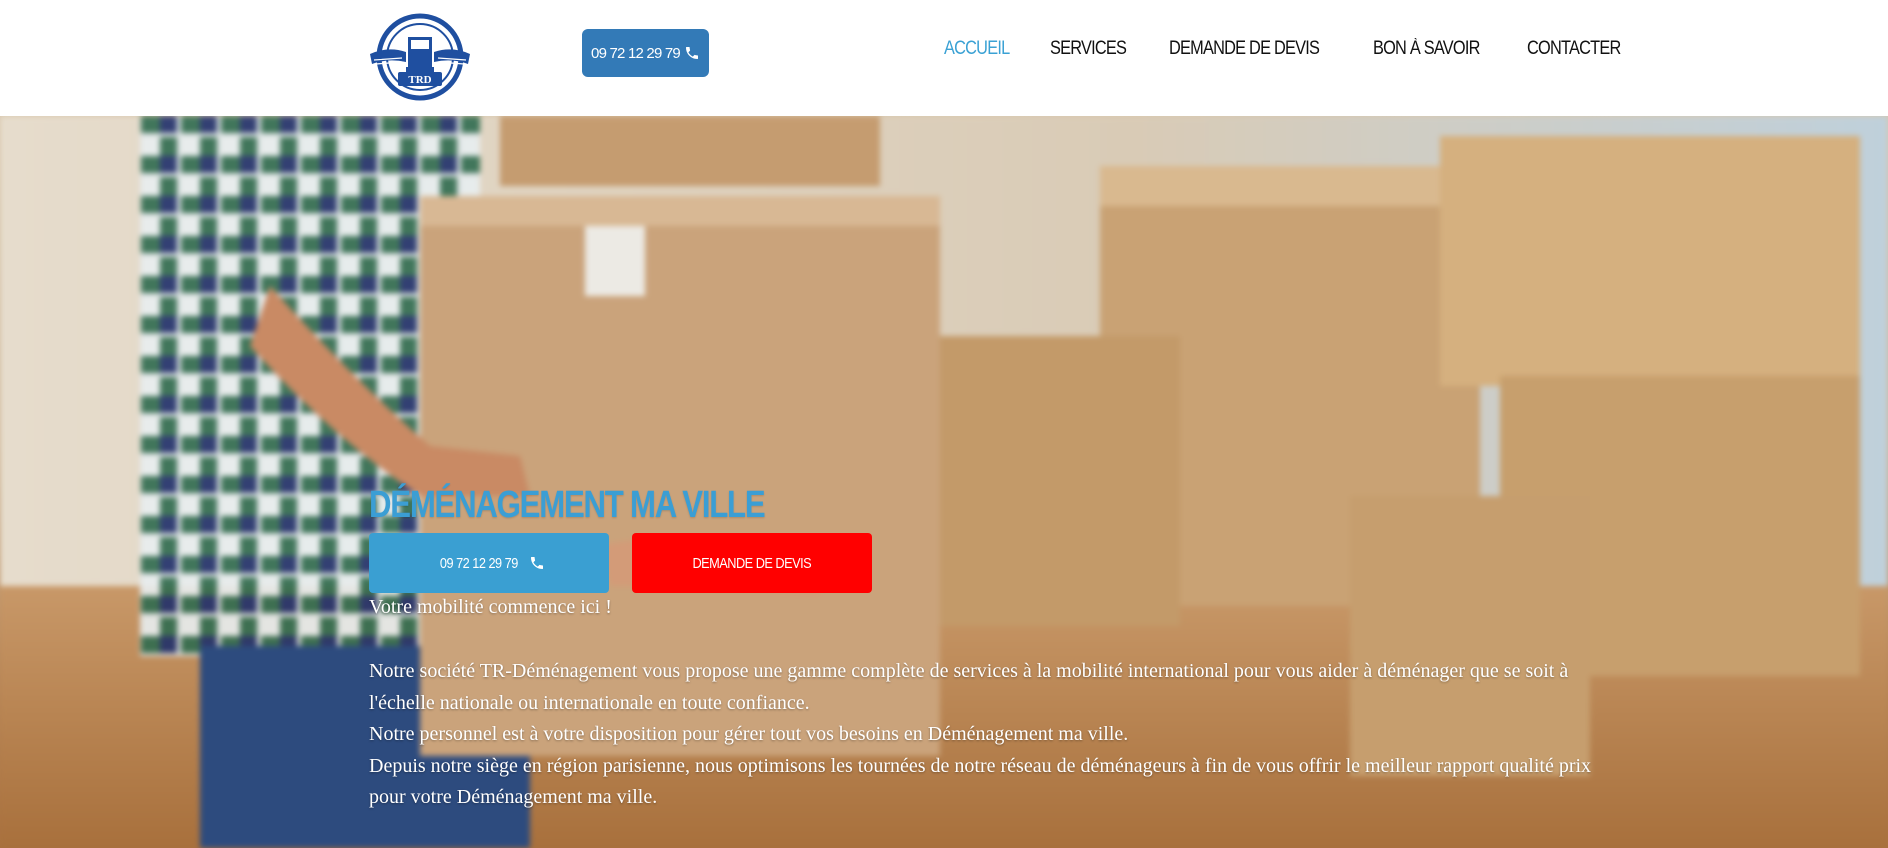 This screenshot has width=1888, height=848. I want to click on hero-tagline: Votre mobilité commence ici !, so click(490, 607).